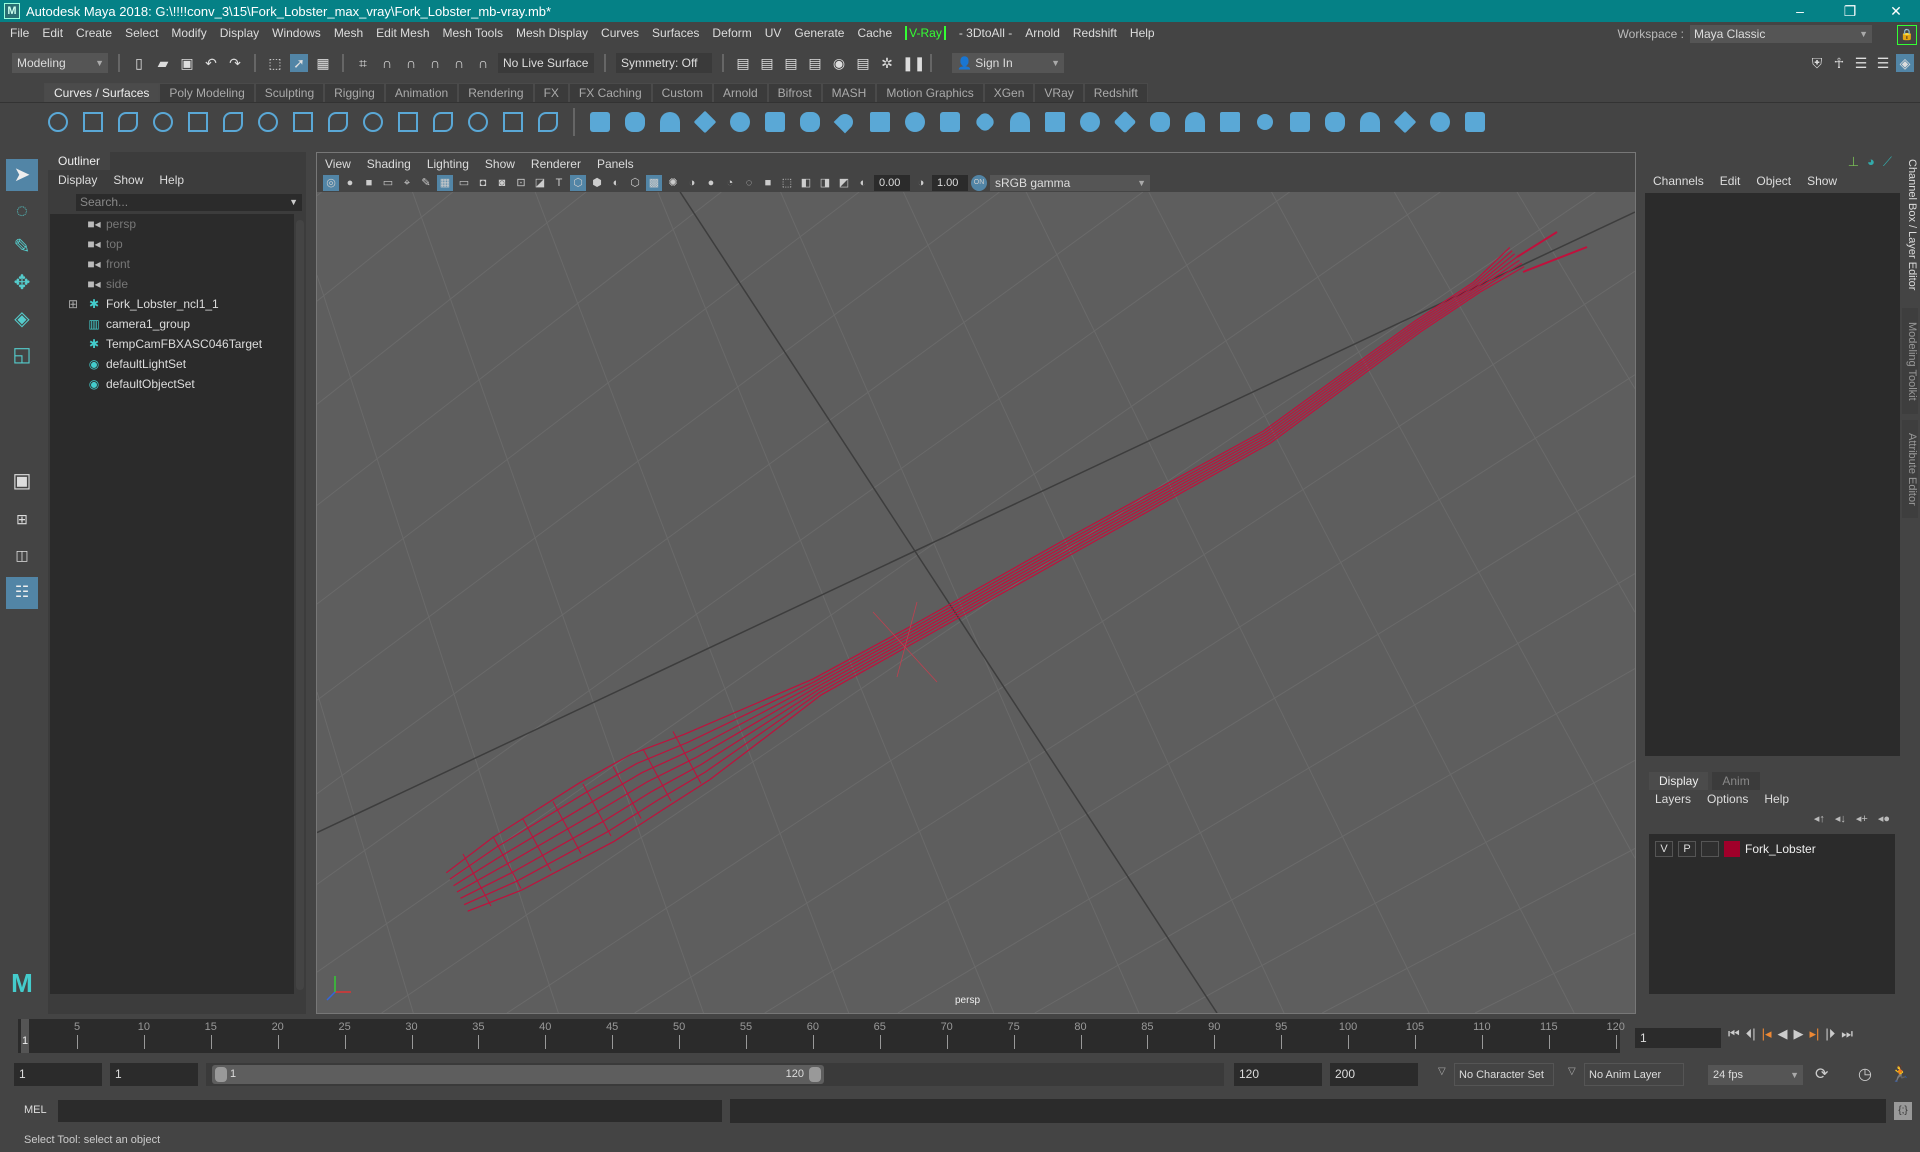 Image resolution: width=1920 pixels, height=1152 pixels. Describe the element at coordinates (128, 122) in the screenshot. I see `ep-curve-icon` at that location.